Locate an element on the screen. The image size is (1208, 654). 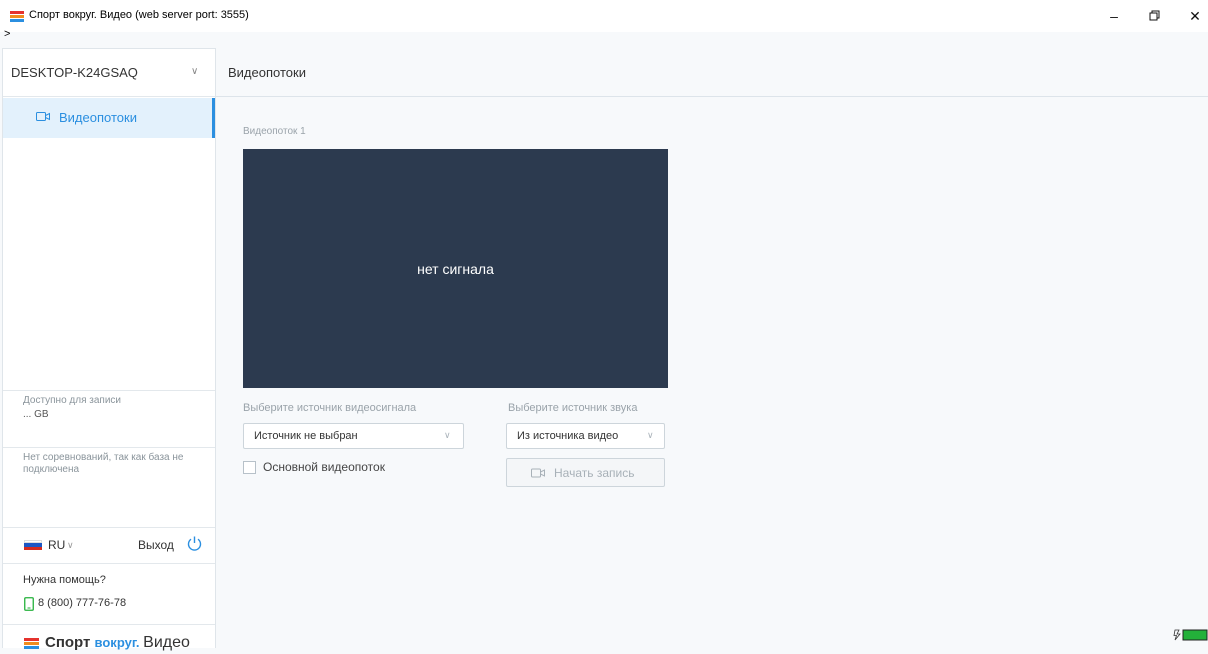
brand-name: Спорт вокруг. Видео is located at coordinates (117, 642).